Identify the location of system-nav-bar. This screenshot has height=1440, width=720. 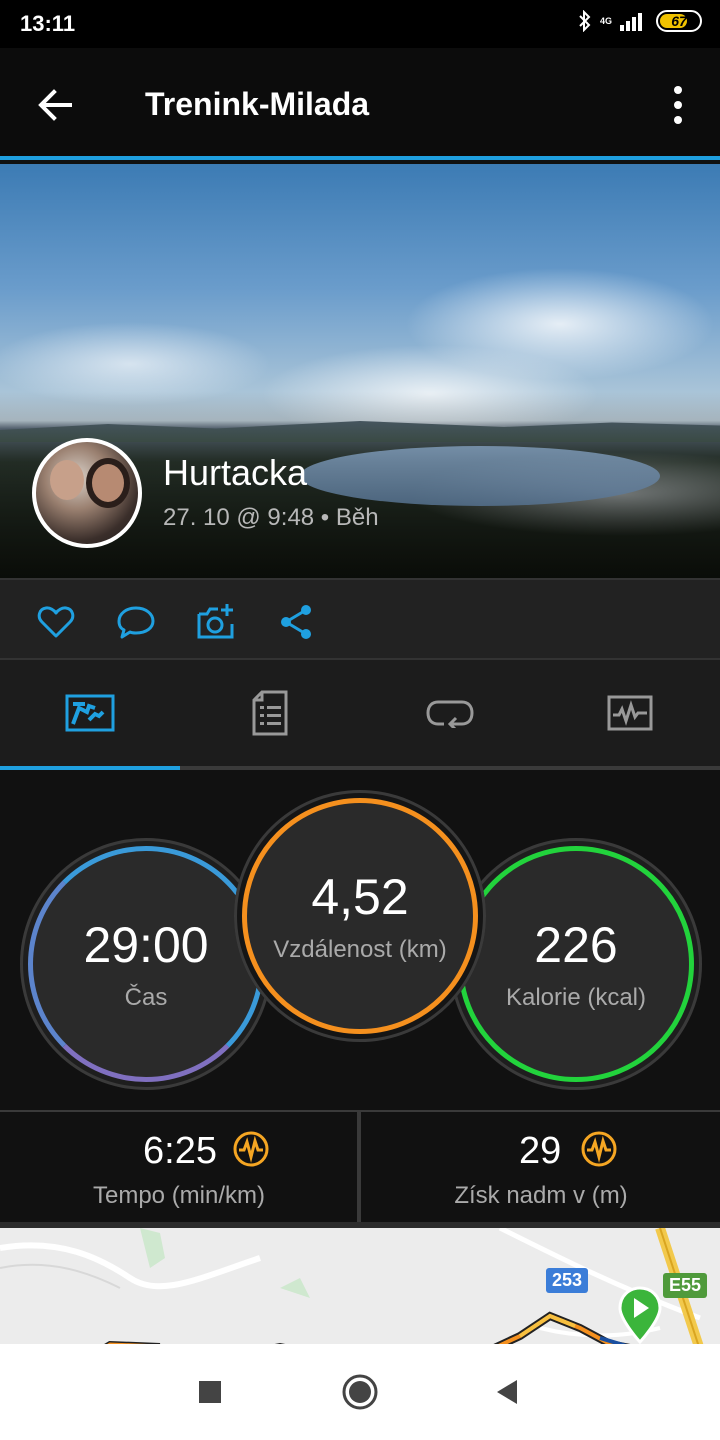
(360, 1392).